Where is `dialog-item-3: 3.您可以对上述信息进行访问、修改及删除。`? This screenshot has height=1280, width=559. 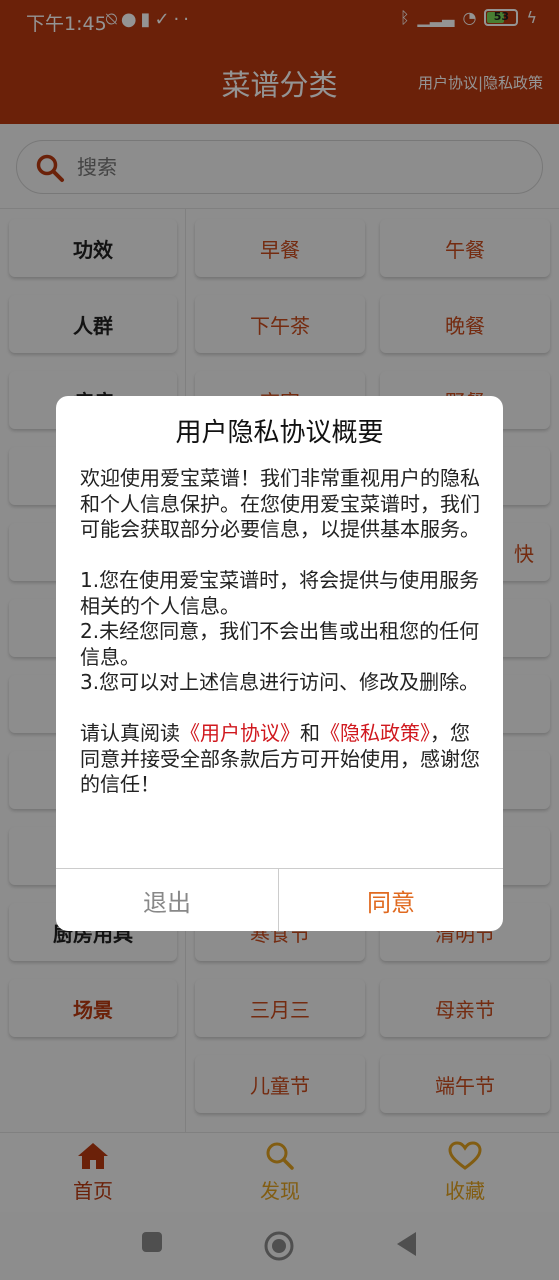
dialog-item-3: 3.您可以对上述信息进行访问、修改及删除。 is located at coordinates (280, 682).